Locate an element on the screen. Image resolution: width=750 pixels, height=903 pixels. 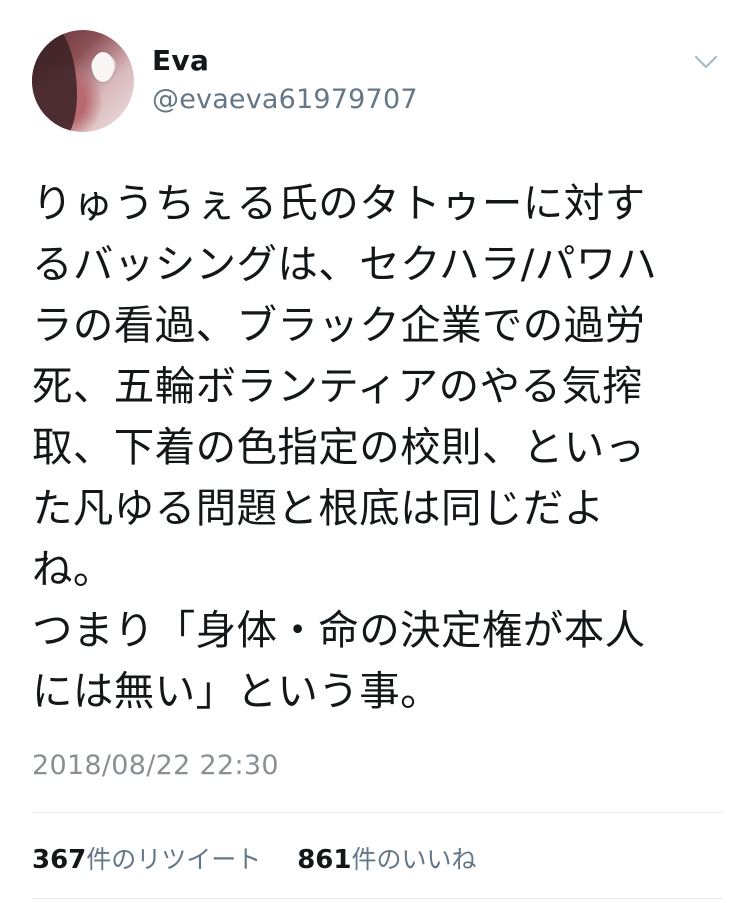
likes-count: 861 is located at coordinates (324, 860).